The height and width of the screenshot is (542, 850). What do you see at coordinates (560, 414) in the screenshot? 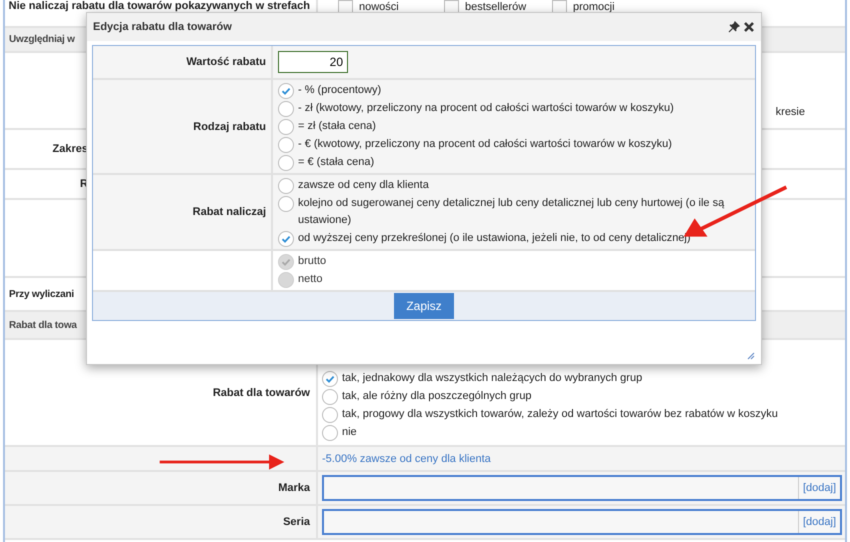
I see `option-label: tak, progowy dla wszystkich towarów, zależy od wartości towarów bez rabatów w koszyku` at bounding box center [560, 414].